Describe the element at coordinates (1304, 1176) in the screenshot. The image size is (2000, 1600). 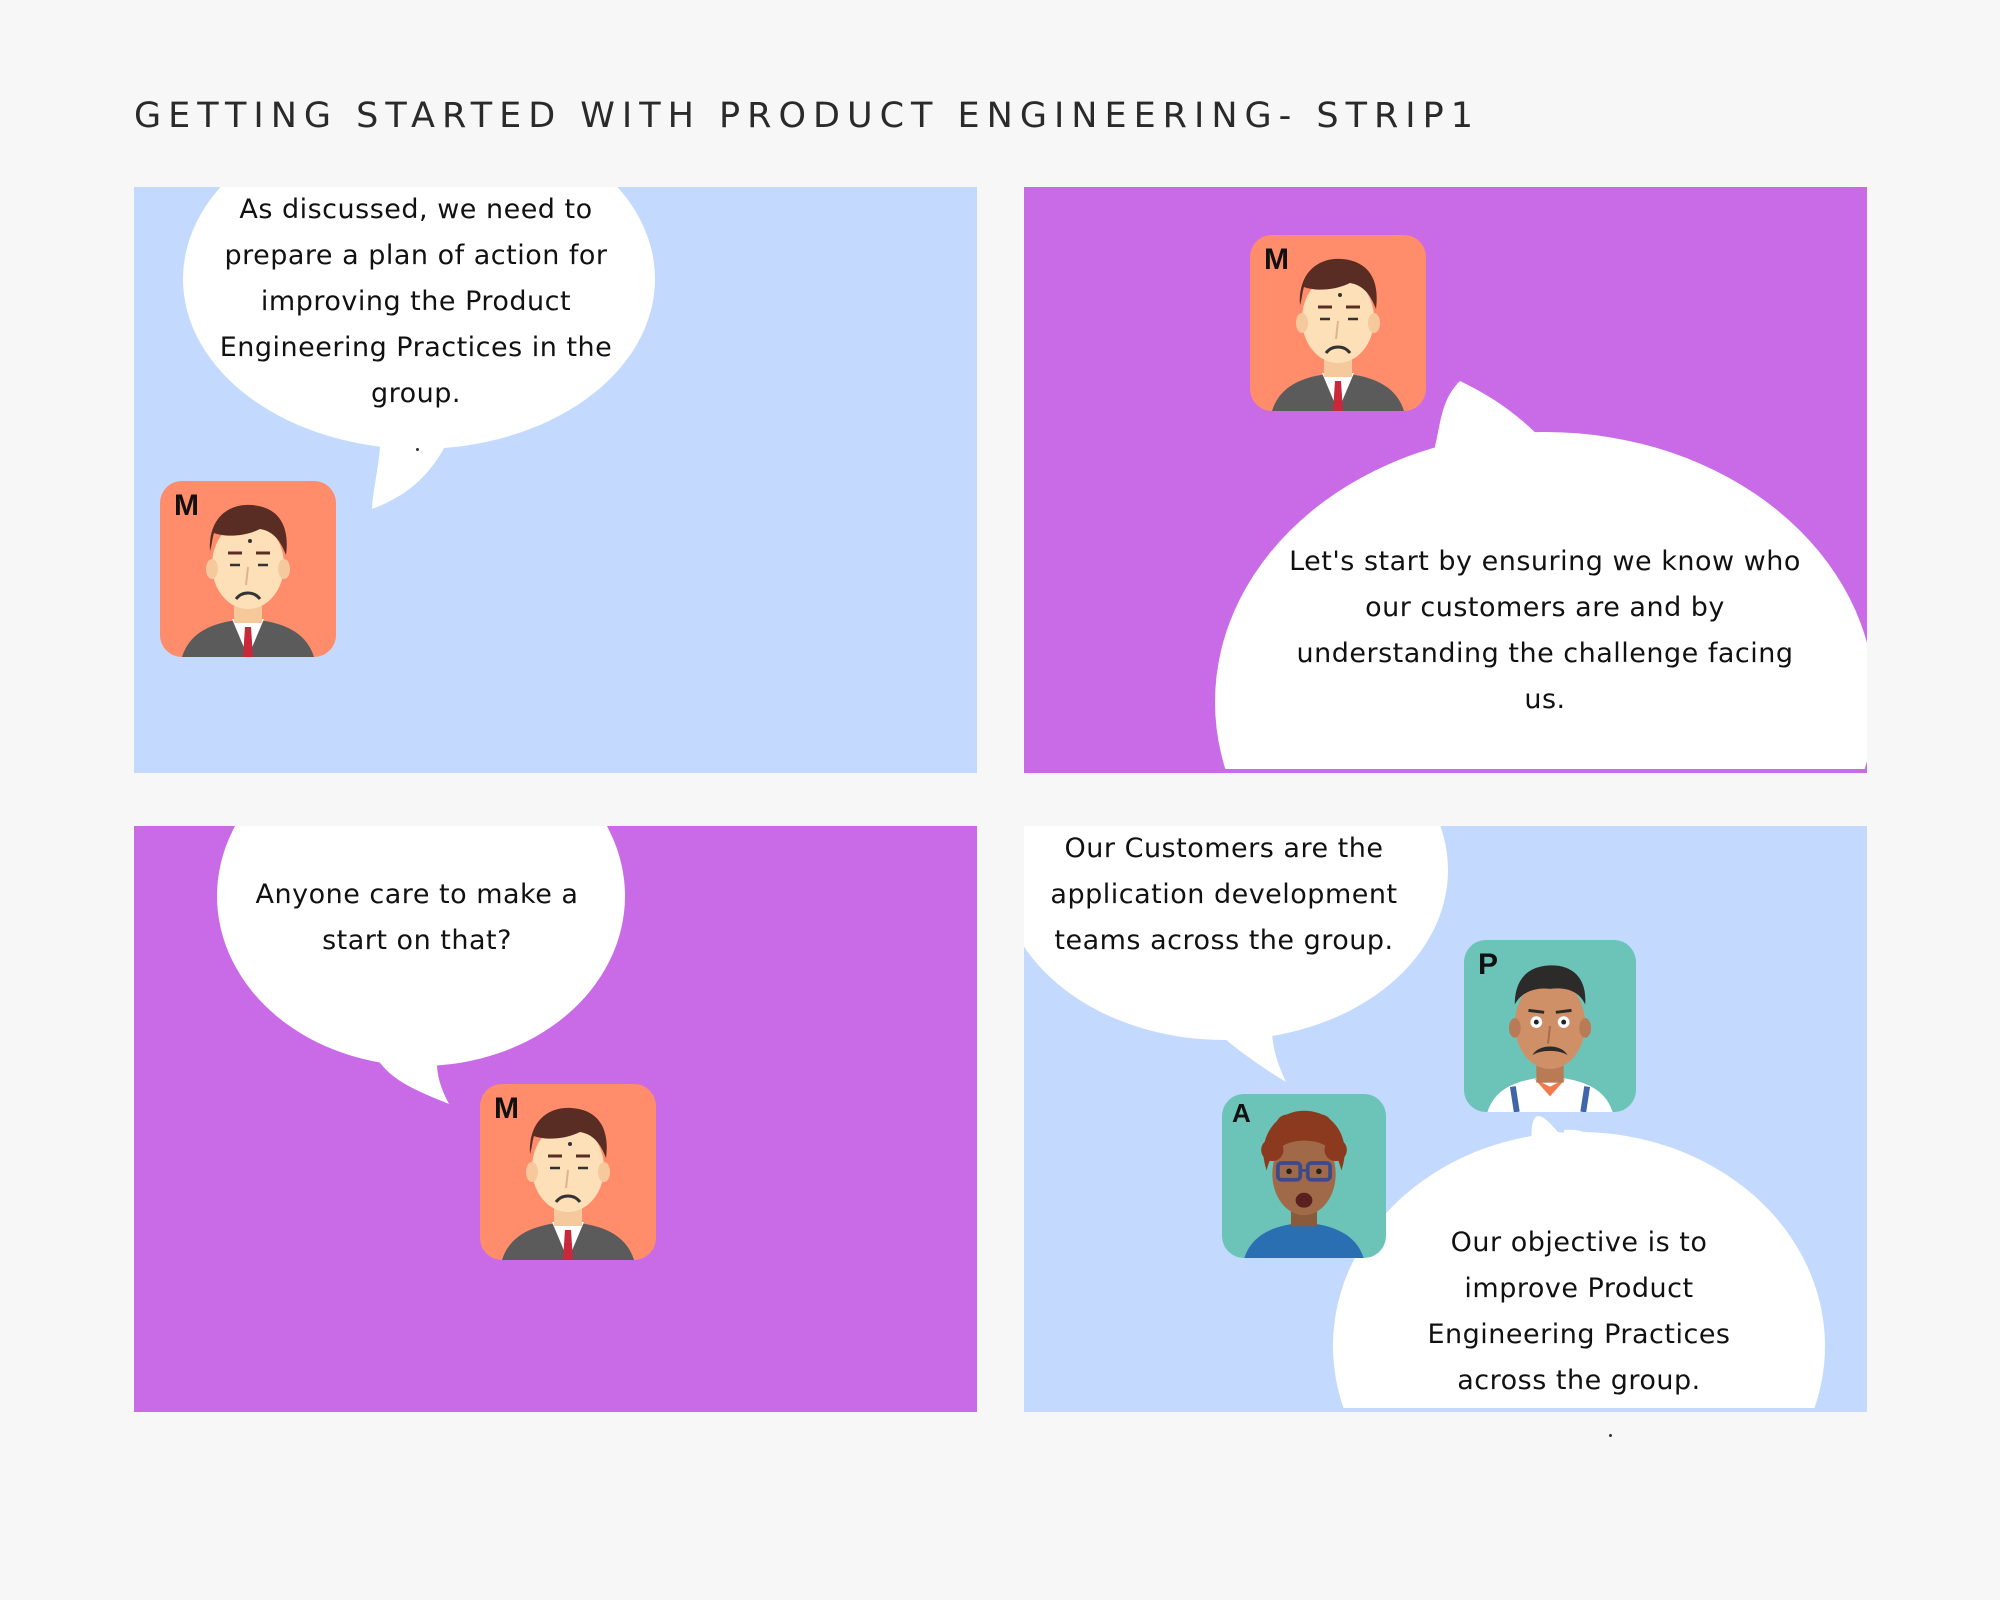
I see `avatar-a: A` at that location.